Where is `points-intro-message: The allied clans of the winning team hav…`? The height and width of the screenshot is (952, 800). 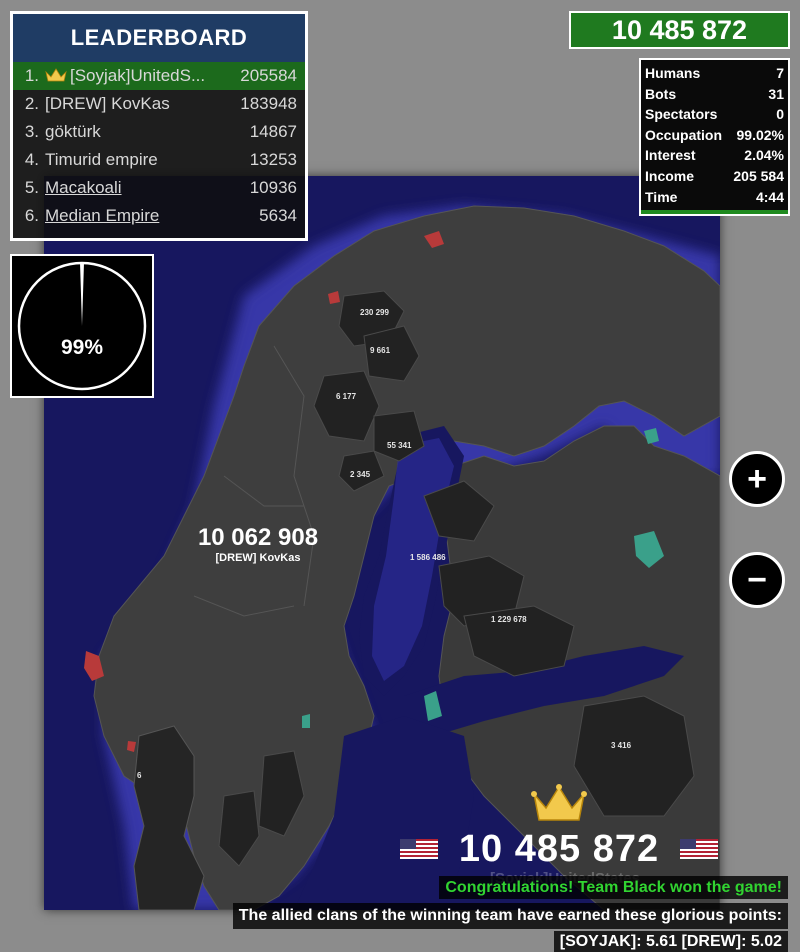 points-intro-message: The allied clans of the winning team hav… is located at coordinates (510, 916).